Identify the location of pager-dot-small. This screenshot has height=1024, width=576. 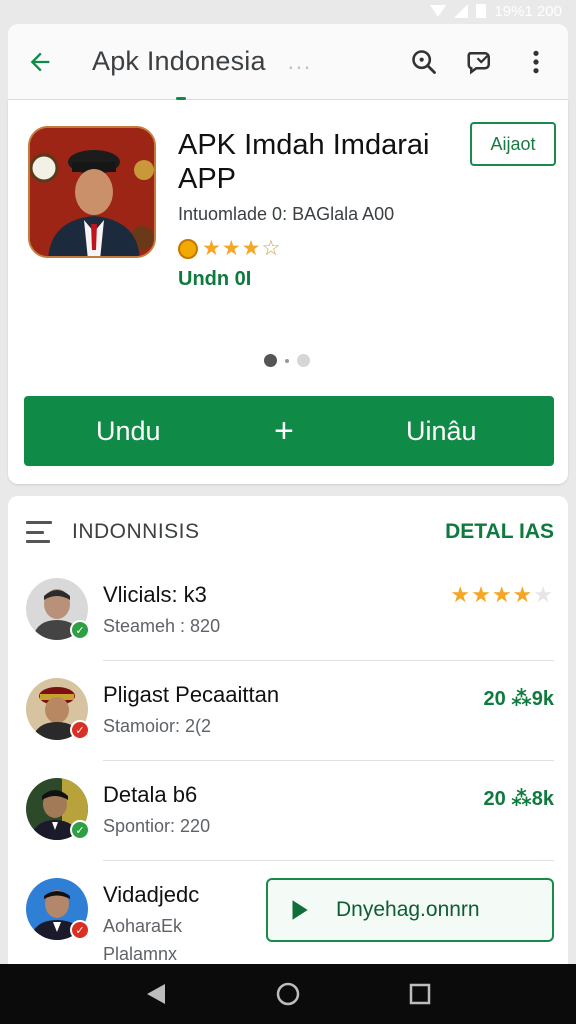
(287, 360).